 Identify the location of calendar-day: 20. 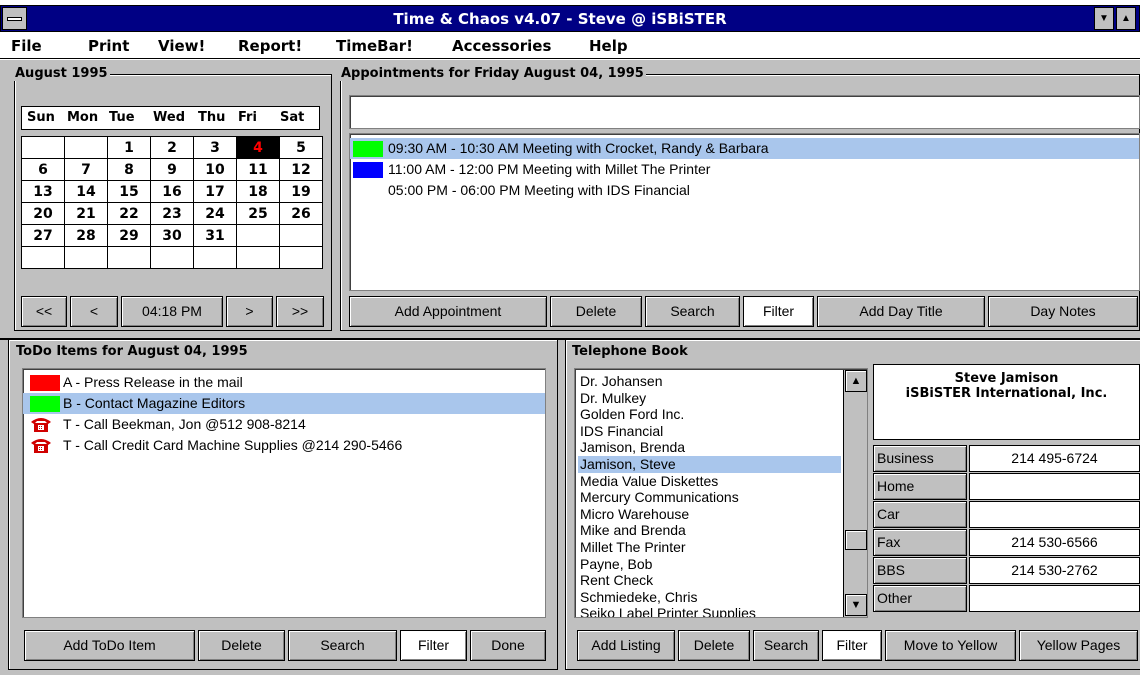
(43, 213).